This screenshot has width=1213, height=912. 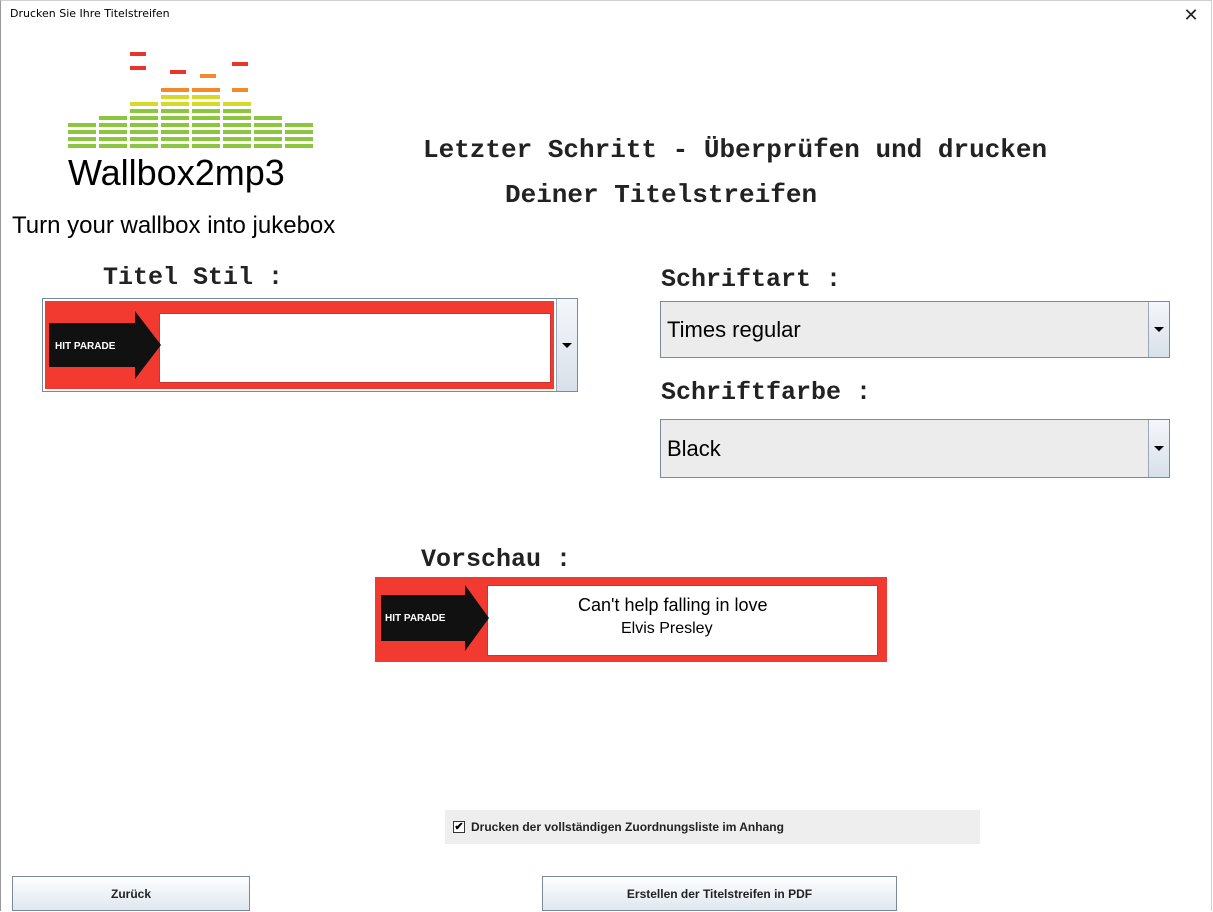 I want to click on print-list-checkbox: ✔, so click(x=459, y=827).